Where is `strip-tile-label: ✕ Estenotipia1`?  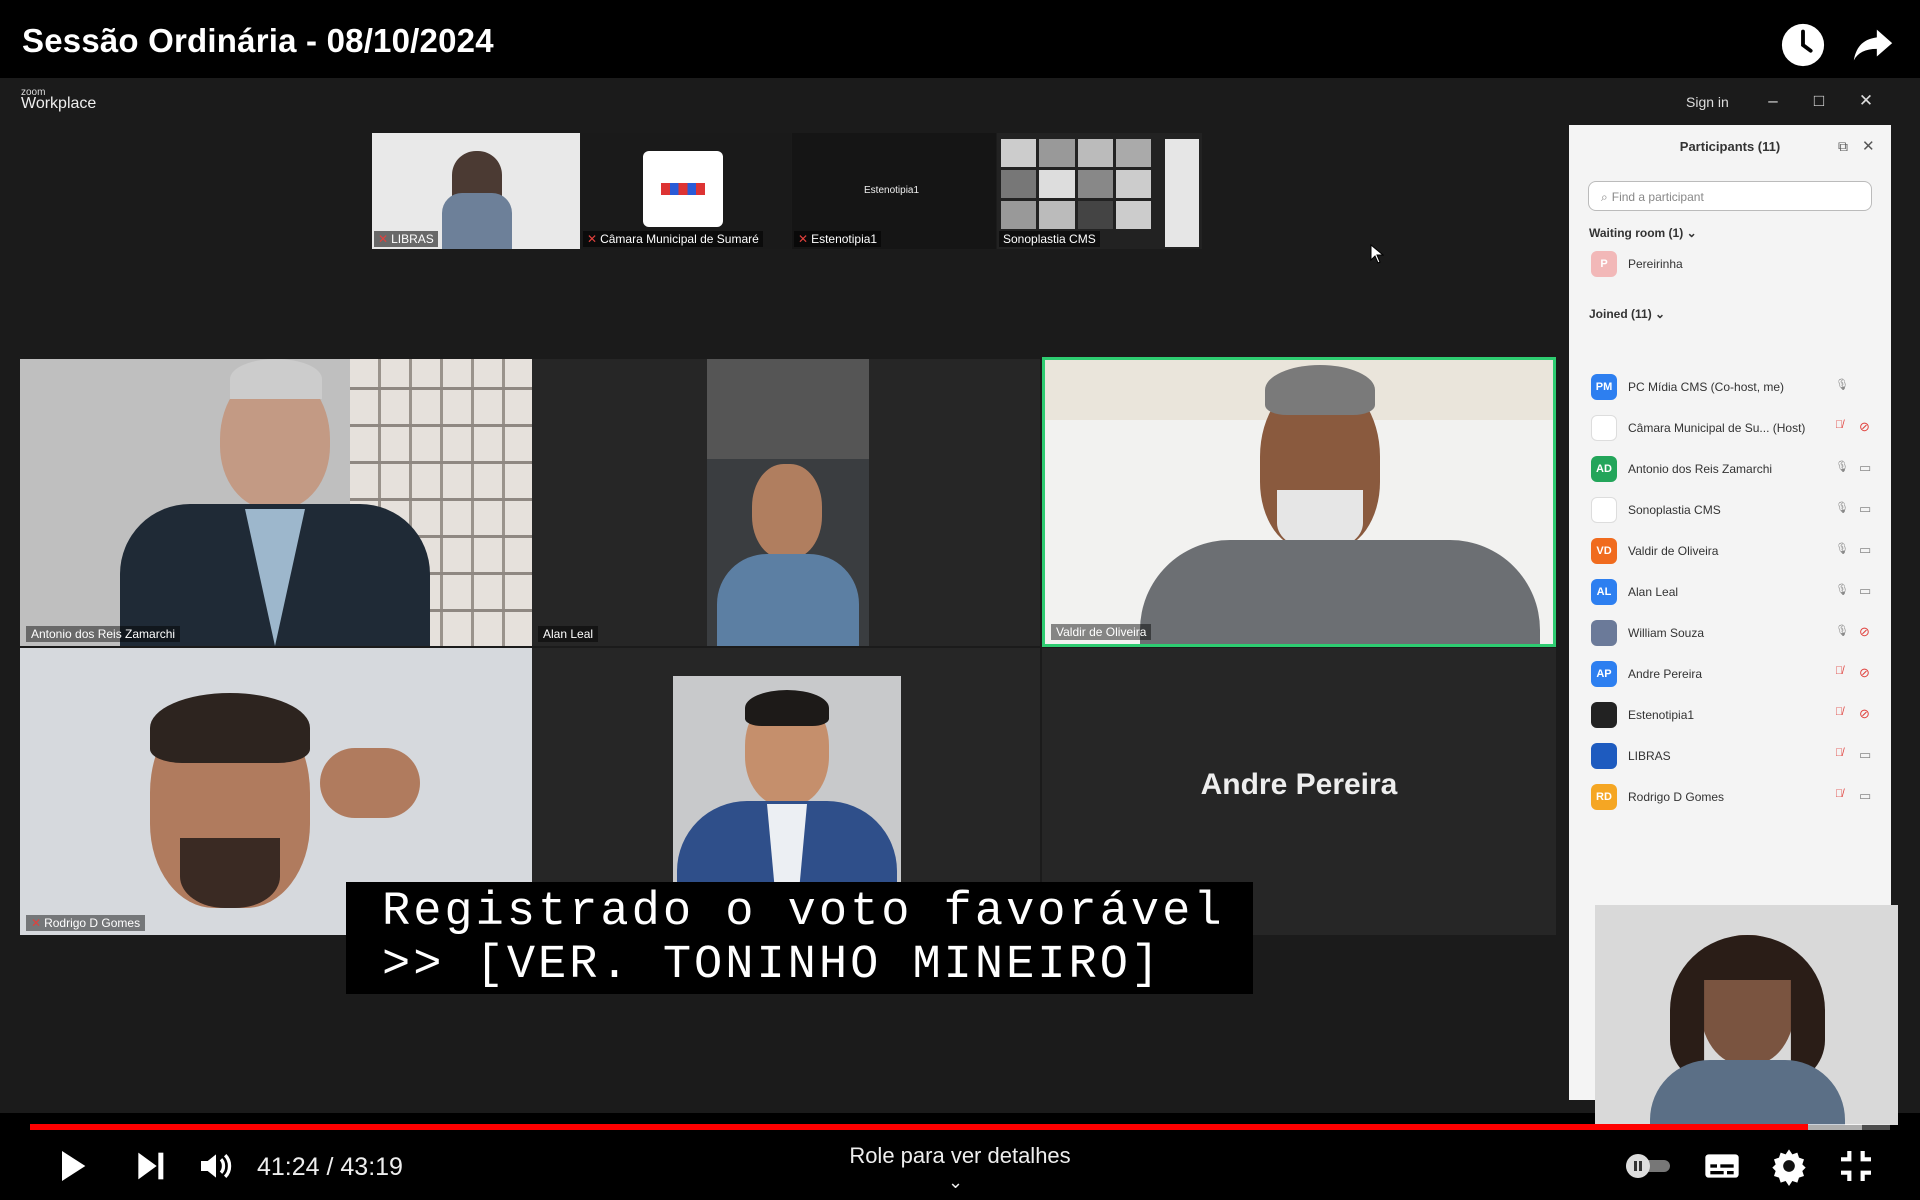 strip-tile-label: ✕ Estenotipia1 is located at coordinates (838, 239).